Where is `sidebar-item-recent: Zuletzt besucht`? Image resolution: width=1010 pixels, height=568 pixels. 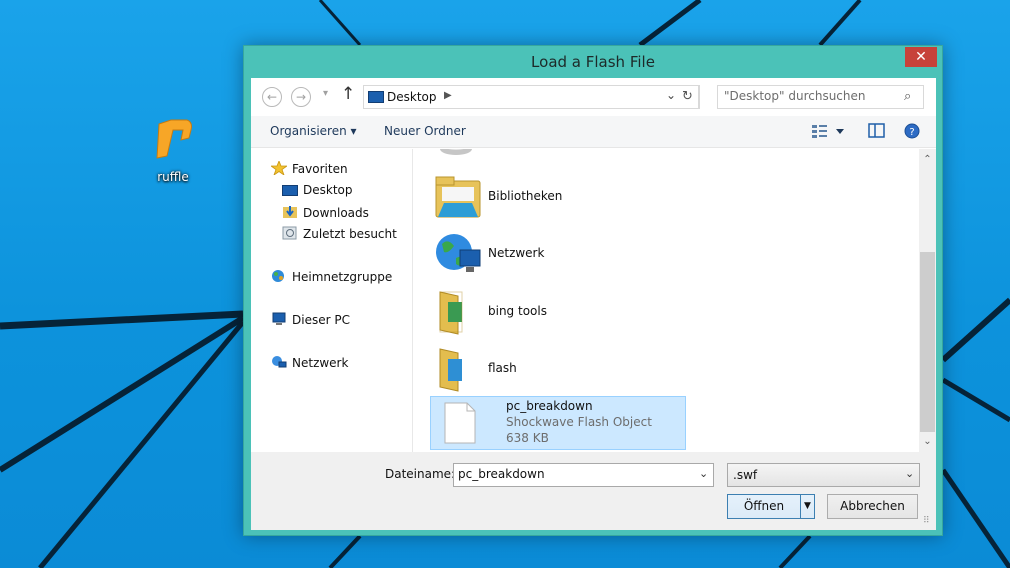 sidebar-item-recent: Zuletzt besucht is located at coordinates (339, 233).